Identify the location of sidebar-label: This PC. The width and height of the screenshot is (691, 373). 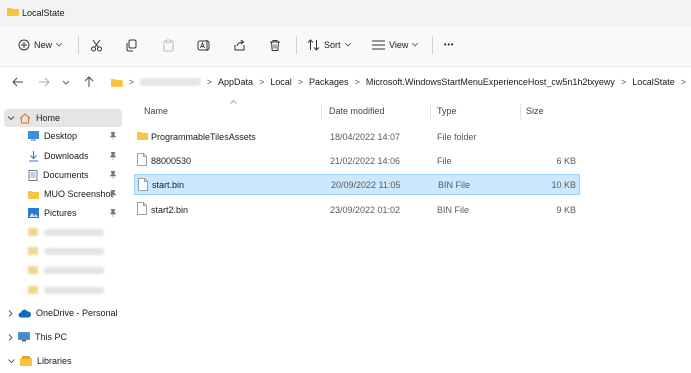
(51, 337).